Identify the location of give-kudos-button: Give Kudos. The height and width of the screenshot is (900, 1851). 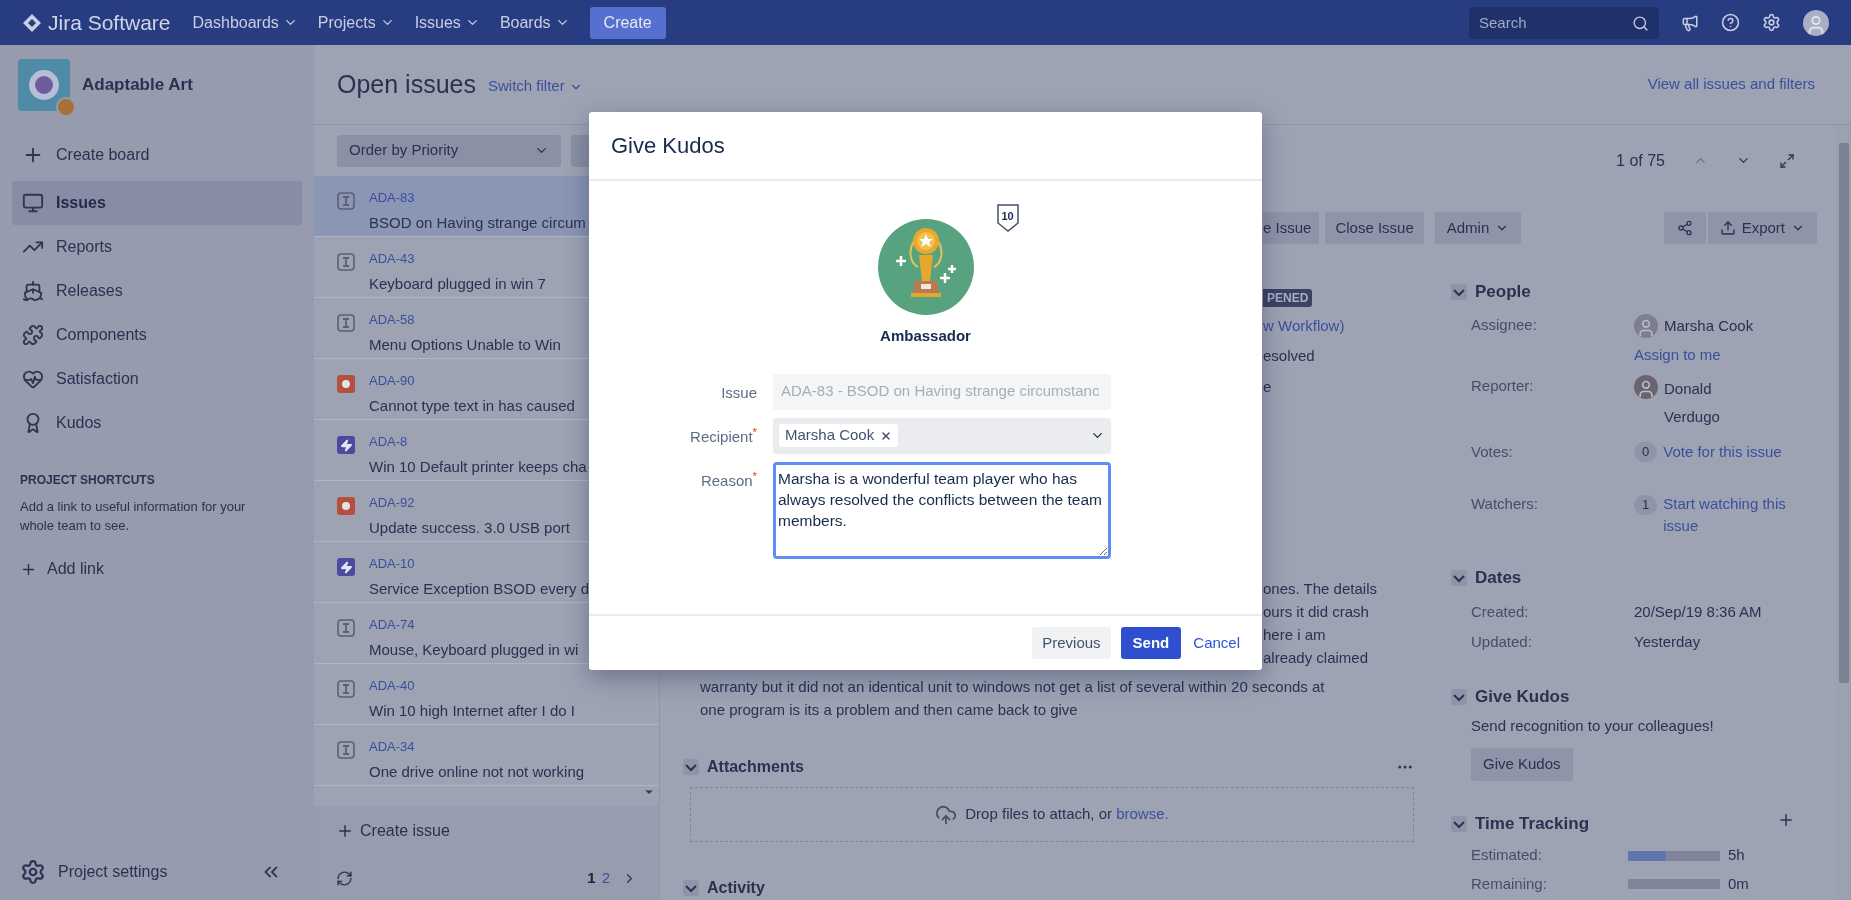
(1522, 764).